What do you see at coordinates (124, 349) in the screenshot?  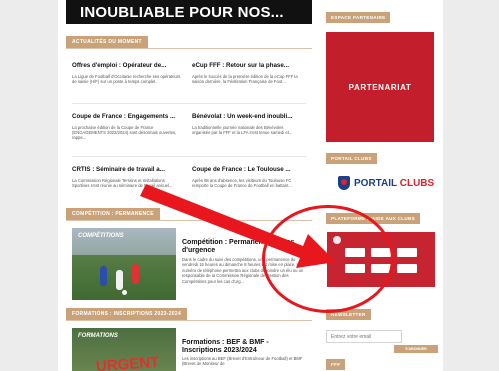 I see `formations-image: FORMATIONS URGENT` at bounding box center [124, 349].